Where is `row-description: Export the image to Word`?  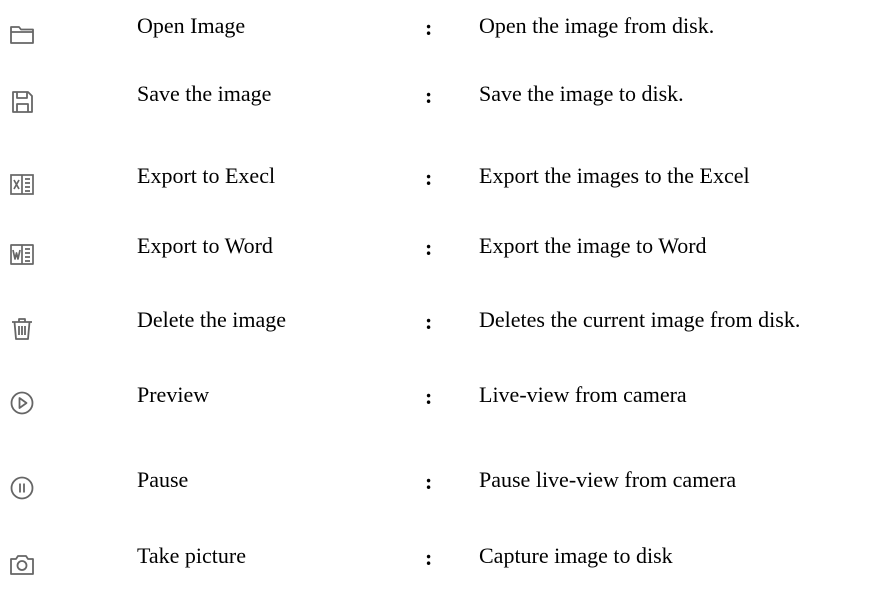 row-description: Export the image to Word is located at coordinates (593, 245).